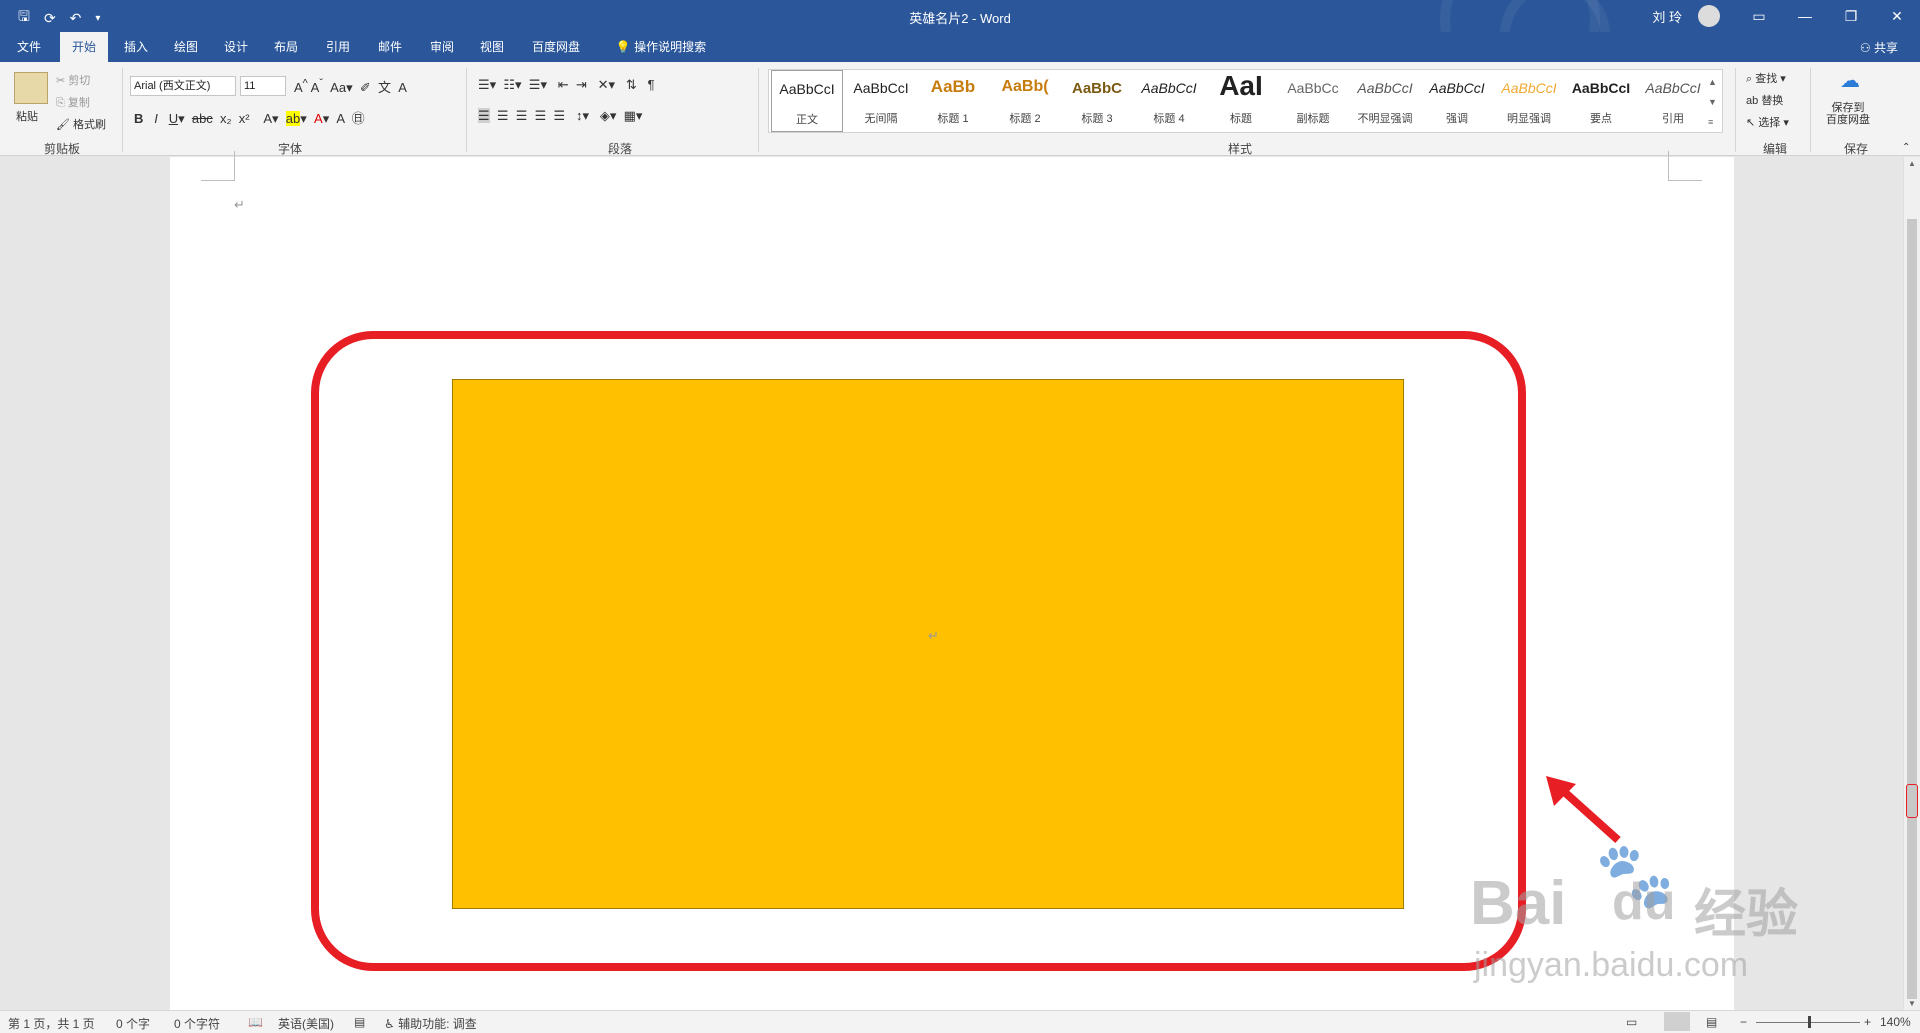 This screenshot has width=1920, height=1033. Describe the element at coordinates (1743, 1022) in the screenshot. I see `zoom-out-icon: −` at that location.